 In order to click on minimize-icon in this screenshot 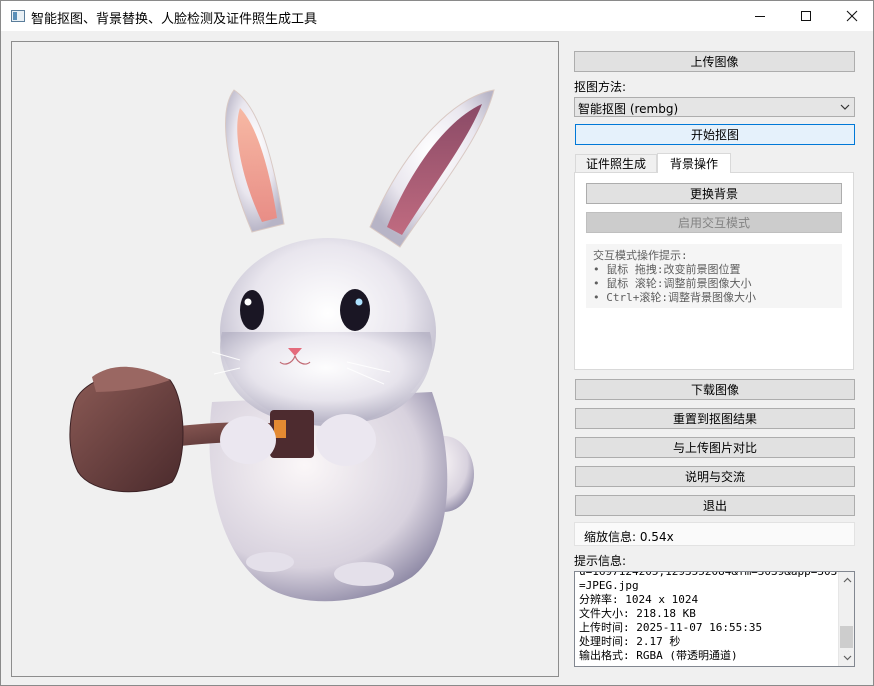, I will do `click(760, 16)`.